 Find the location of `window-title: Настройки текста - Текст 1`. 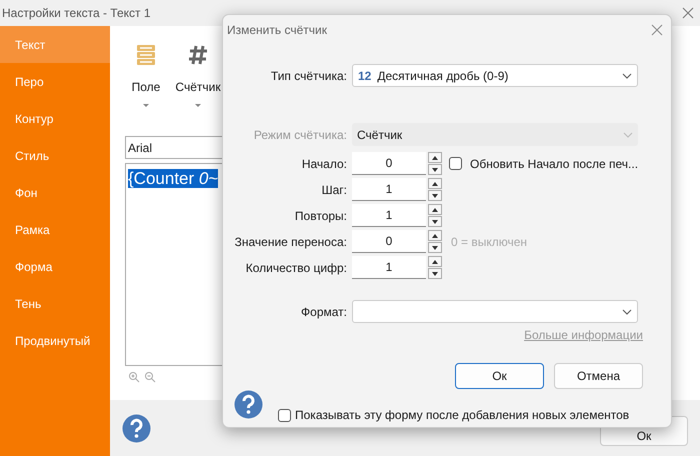

window-title: Настройки текста - Текст 1 is located at coordinates (76, 13).